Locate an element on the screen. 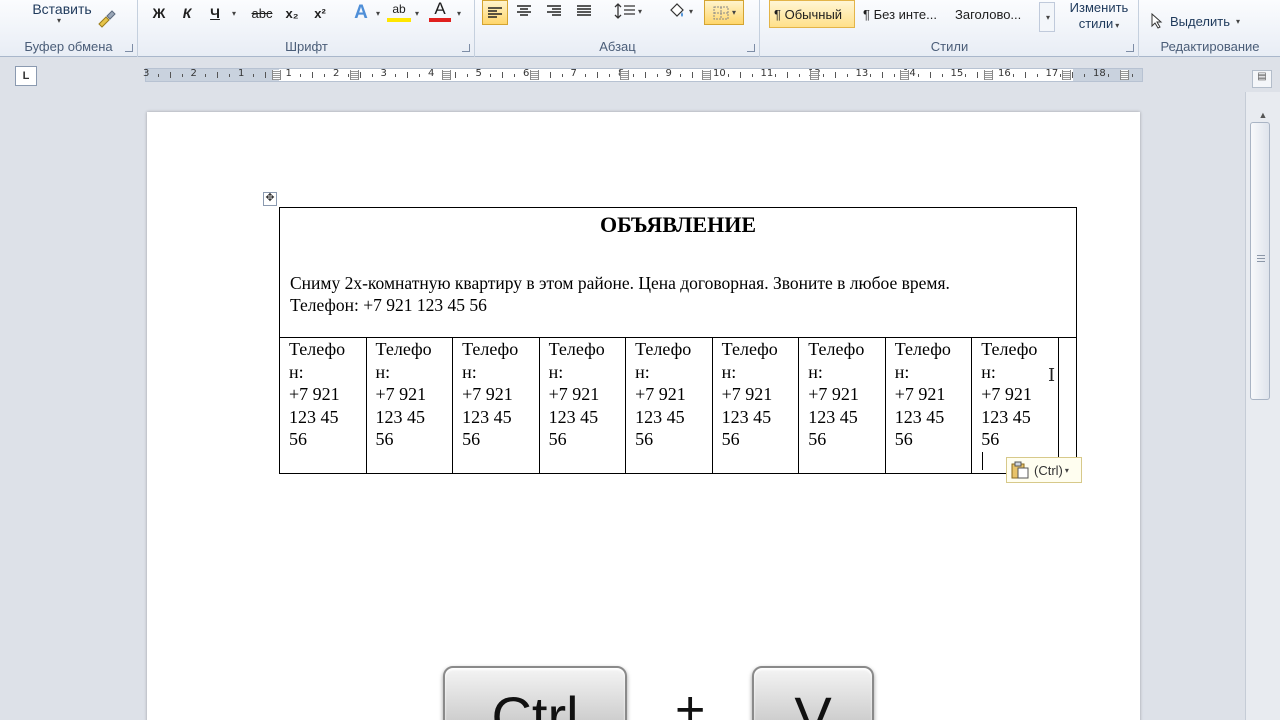 The height and width of the screenshot is (720, 1280). highlight-button: ab is located at coordinates (399, 11).